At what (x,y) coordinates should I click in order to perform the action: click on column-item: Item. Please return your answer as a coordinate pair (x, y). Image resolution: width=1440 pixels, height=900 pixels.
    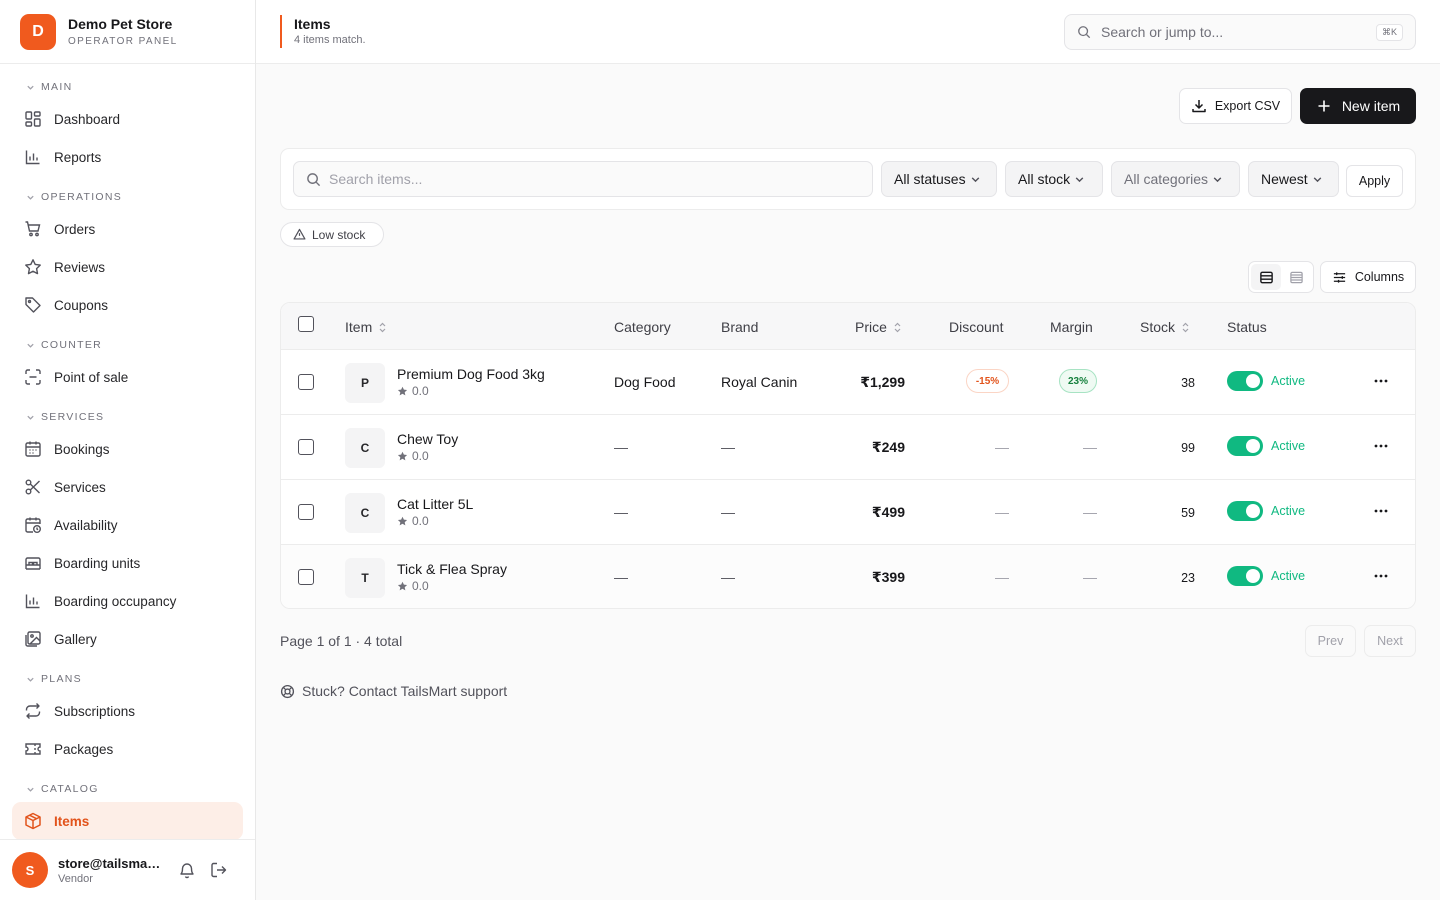
    Looking at the image, I should click on (366, 327).